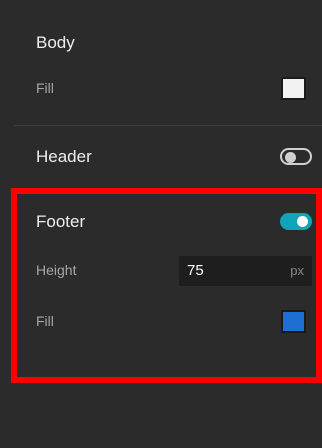 The width and height of the screenshot is (322, 448). Describe the element at coordinates (245, 271) in the screenshot. I see `footer-height-input: 75 px` at that location.